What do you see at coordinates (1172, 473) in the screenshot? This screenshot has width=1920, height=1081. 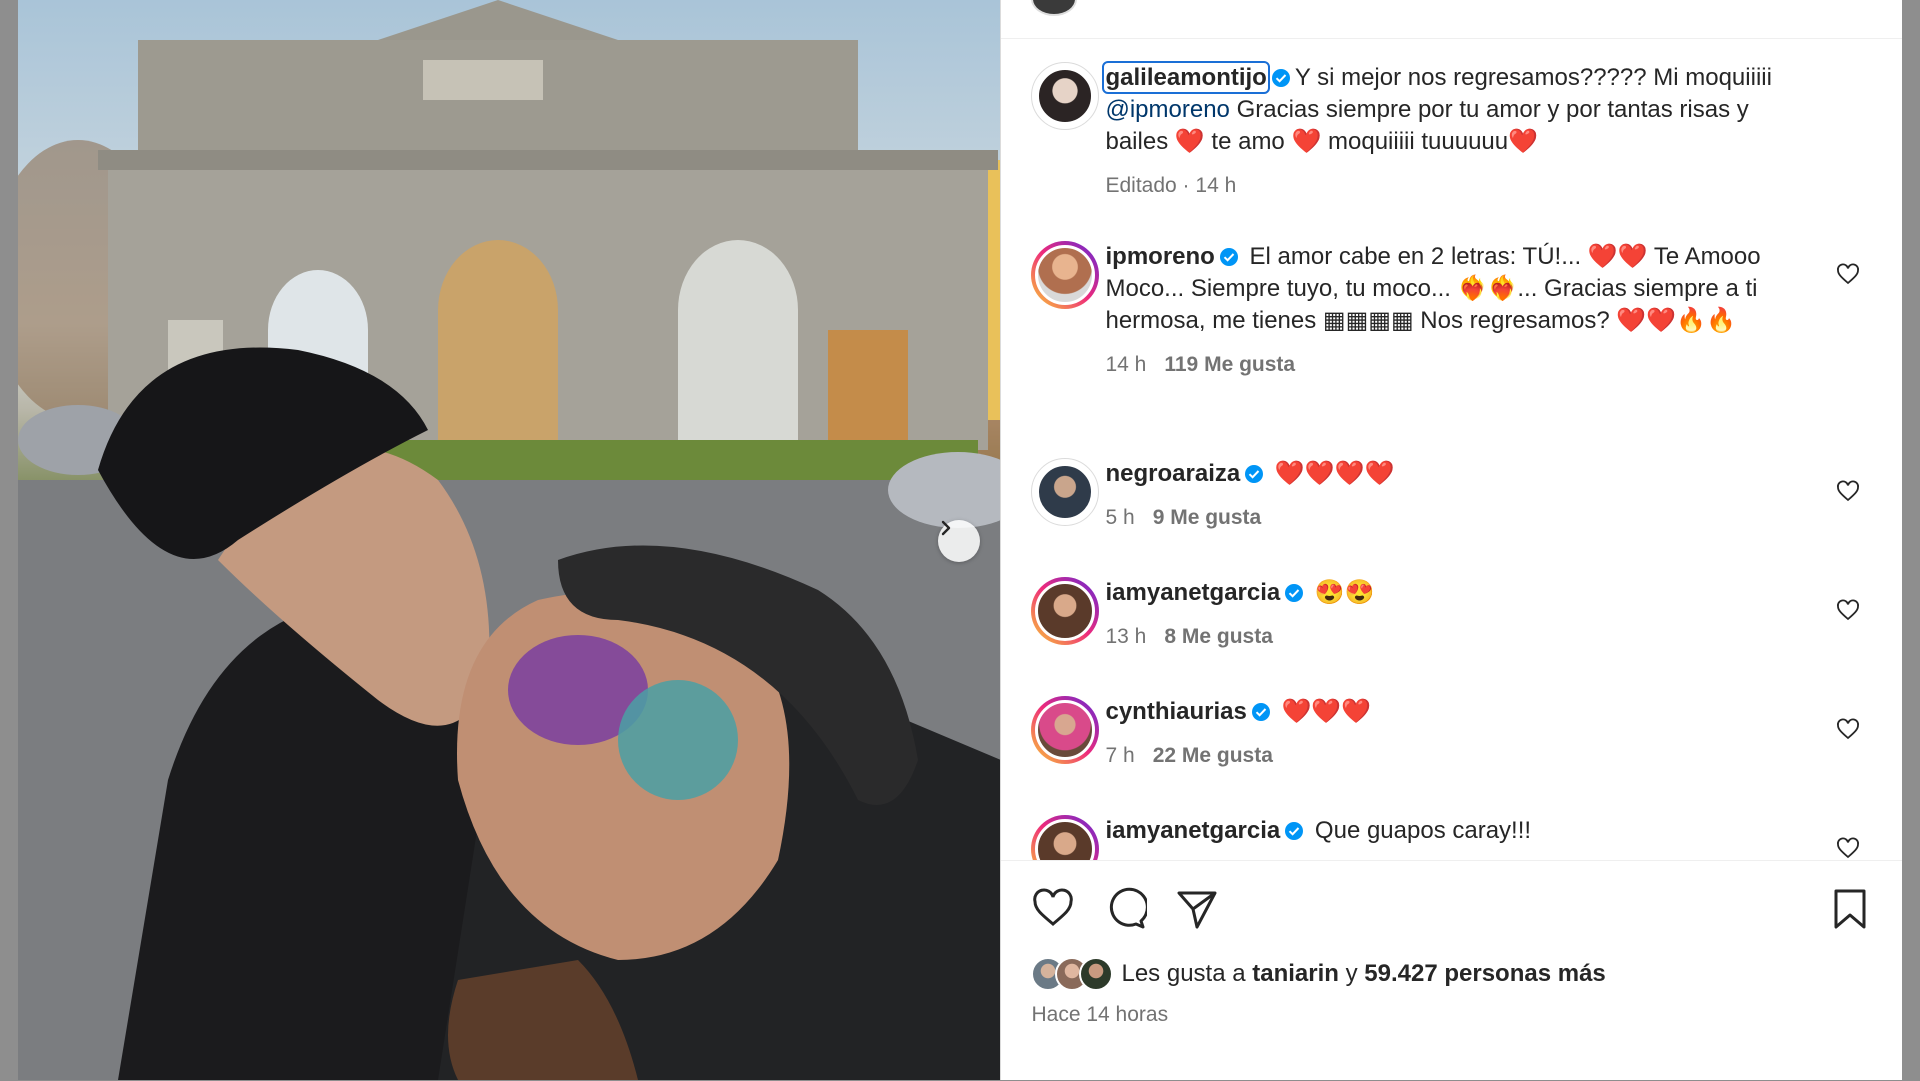 I see `comment-username: negroaraiza` at bounding box center [1172, 473].